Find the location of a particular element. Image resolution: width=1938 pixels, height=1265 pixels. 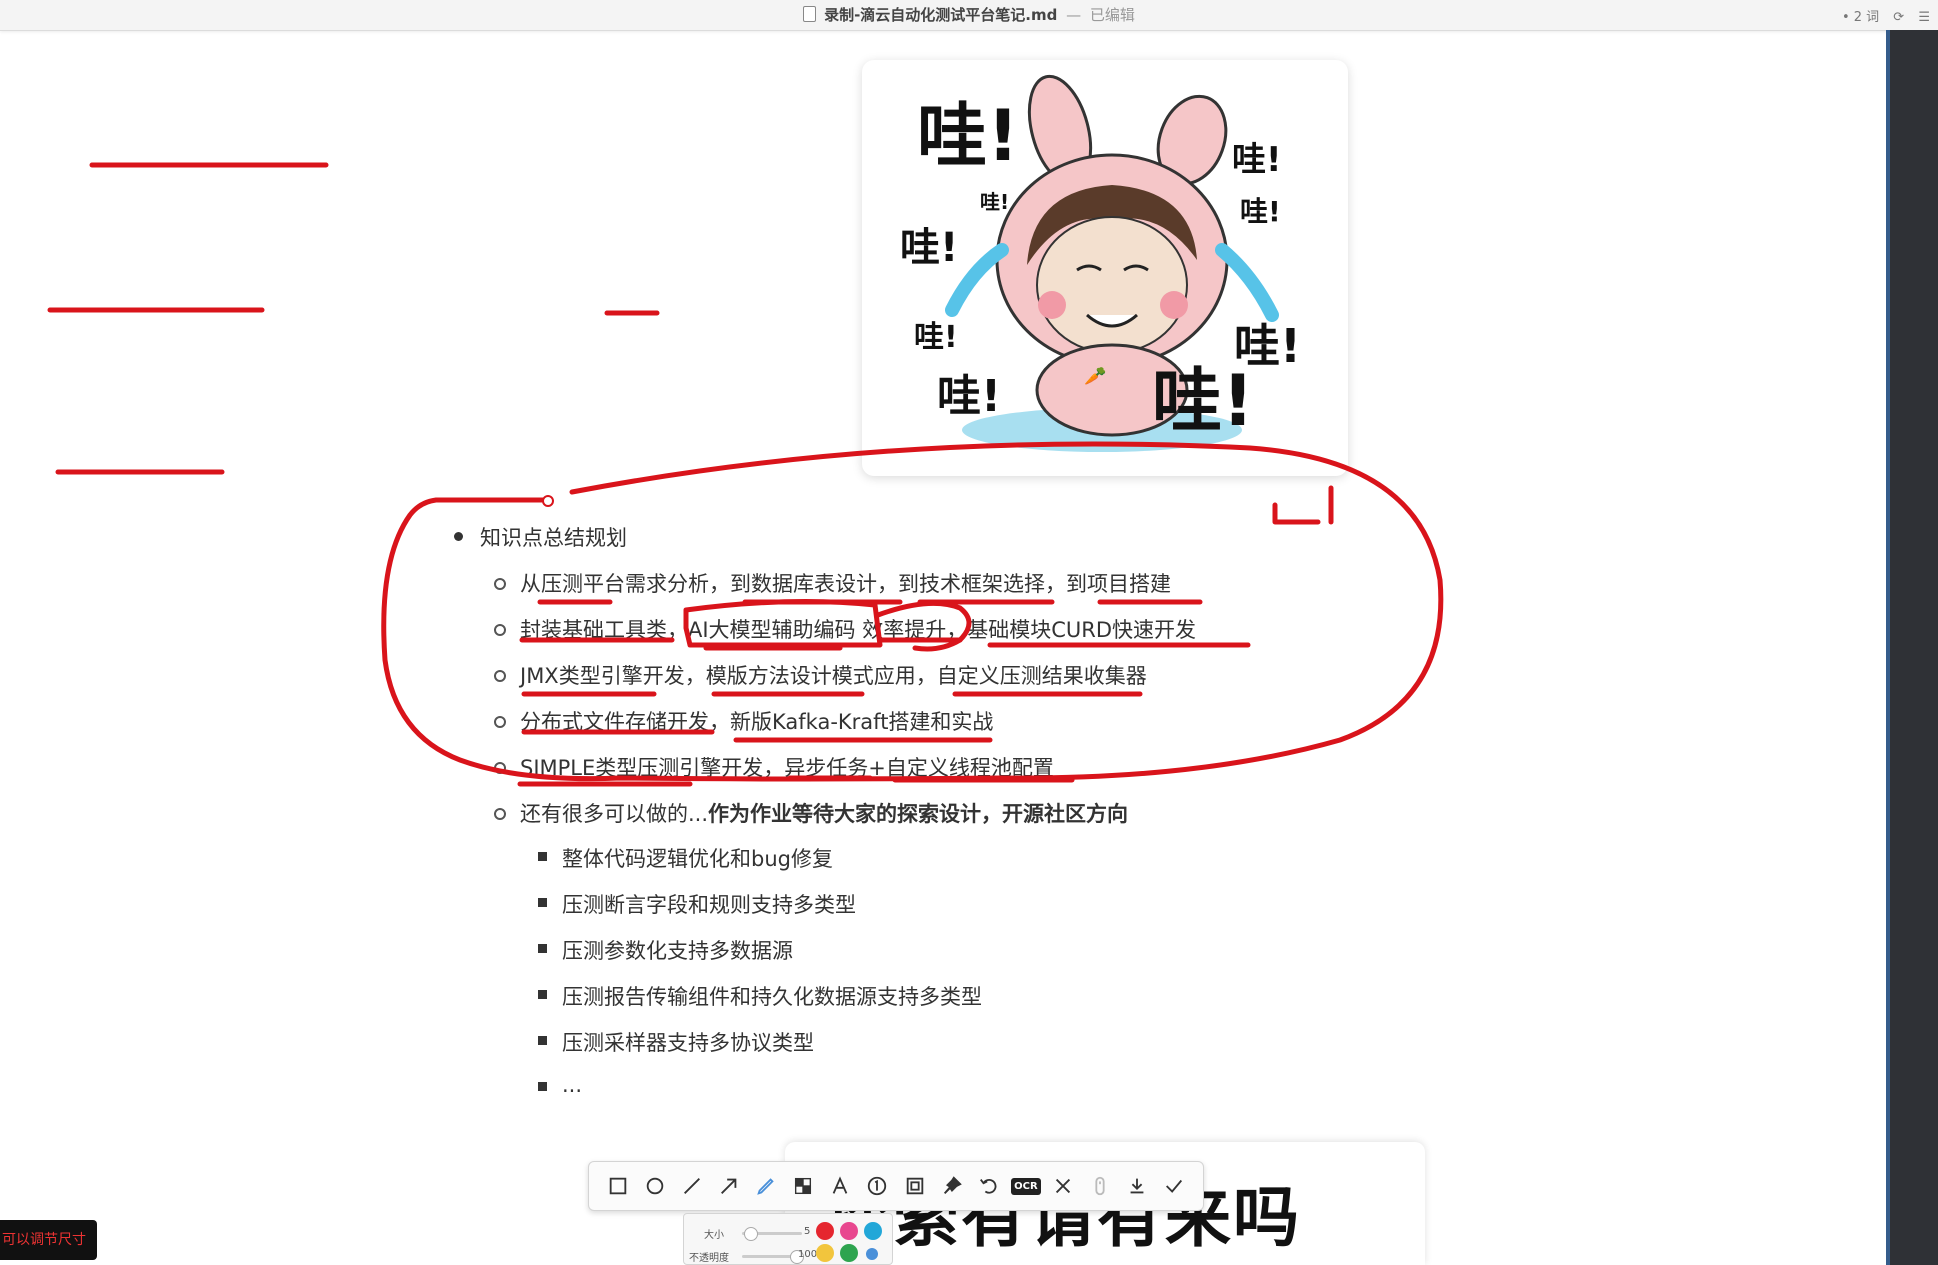

pen-tool-icon is located at coordinates (766, 1186).